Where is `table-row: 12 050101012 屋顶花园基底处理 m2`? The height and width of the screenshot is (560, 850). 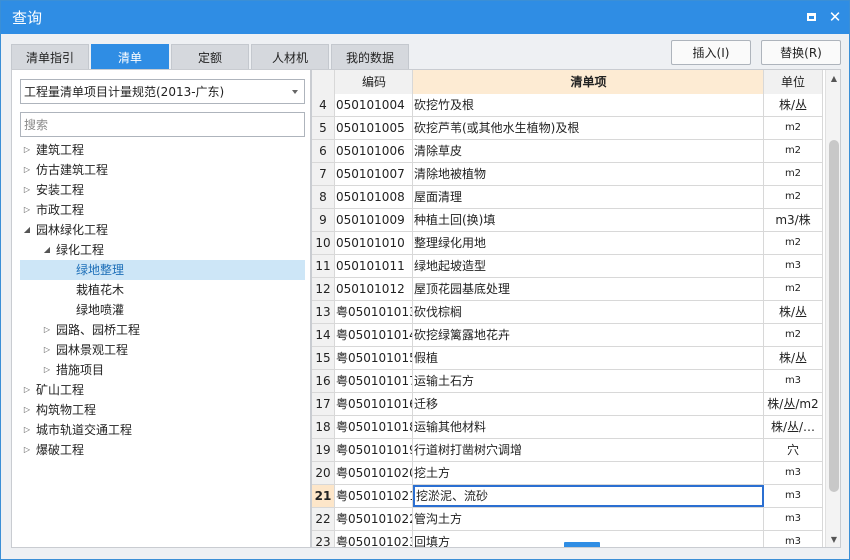 table-row: 12 050101012 屋顶花园基底处理 m2 is located at coordinates (567, 289).